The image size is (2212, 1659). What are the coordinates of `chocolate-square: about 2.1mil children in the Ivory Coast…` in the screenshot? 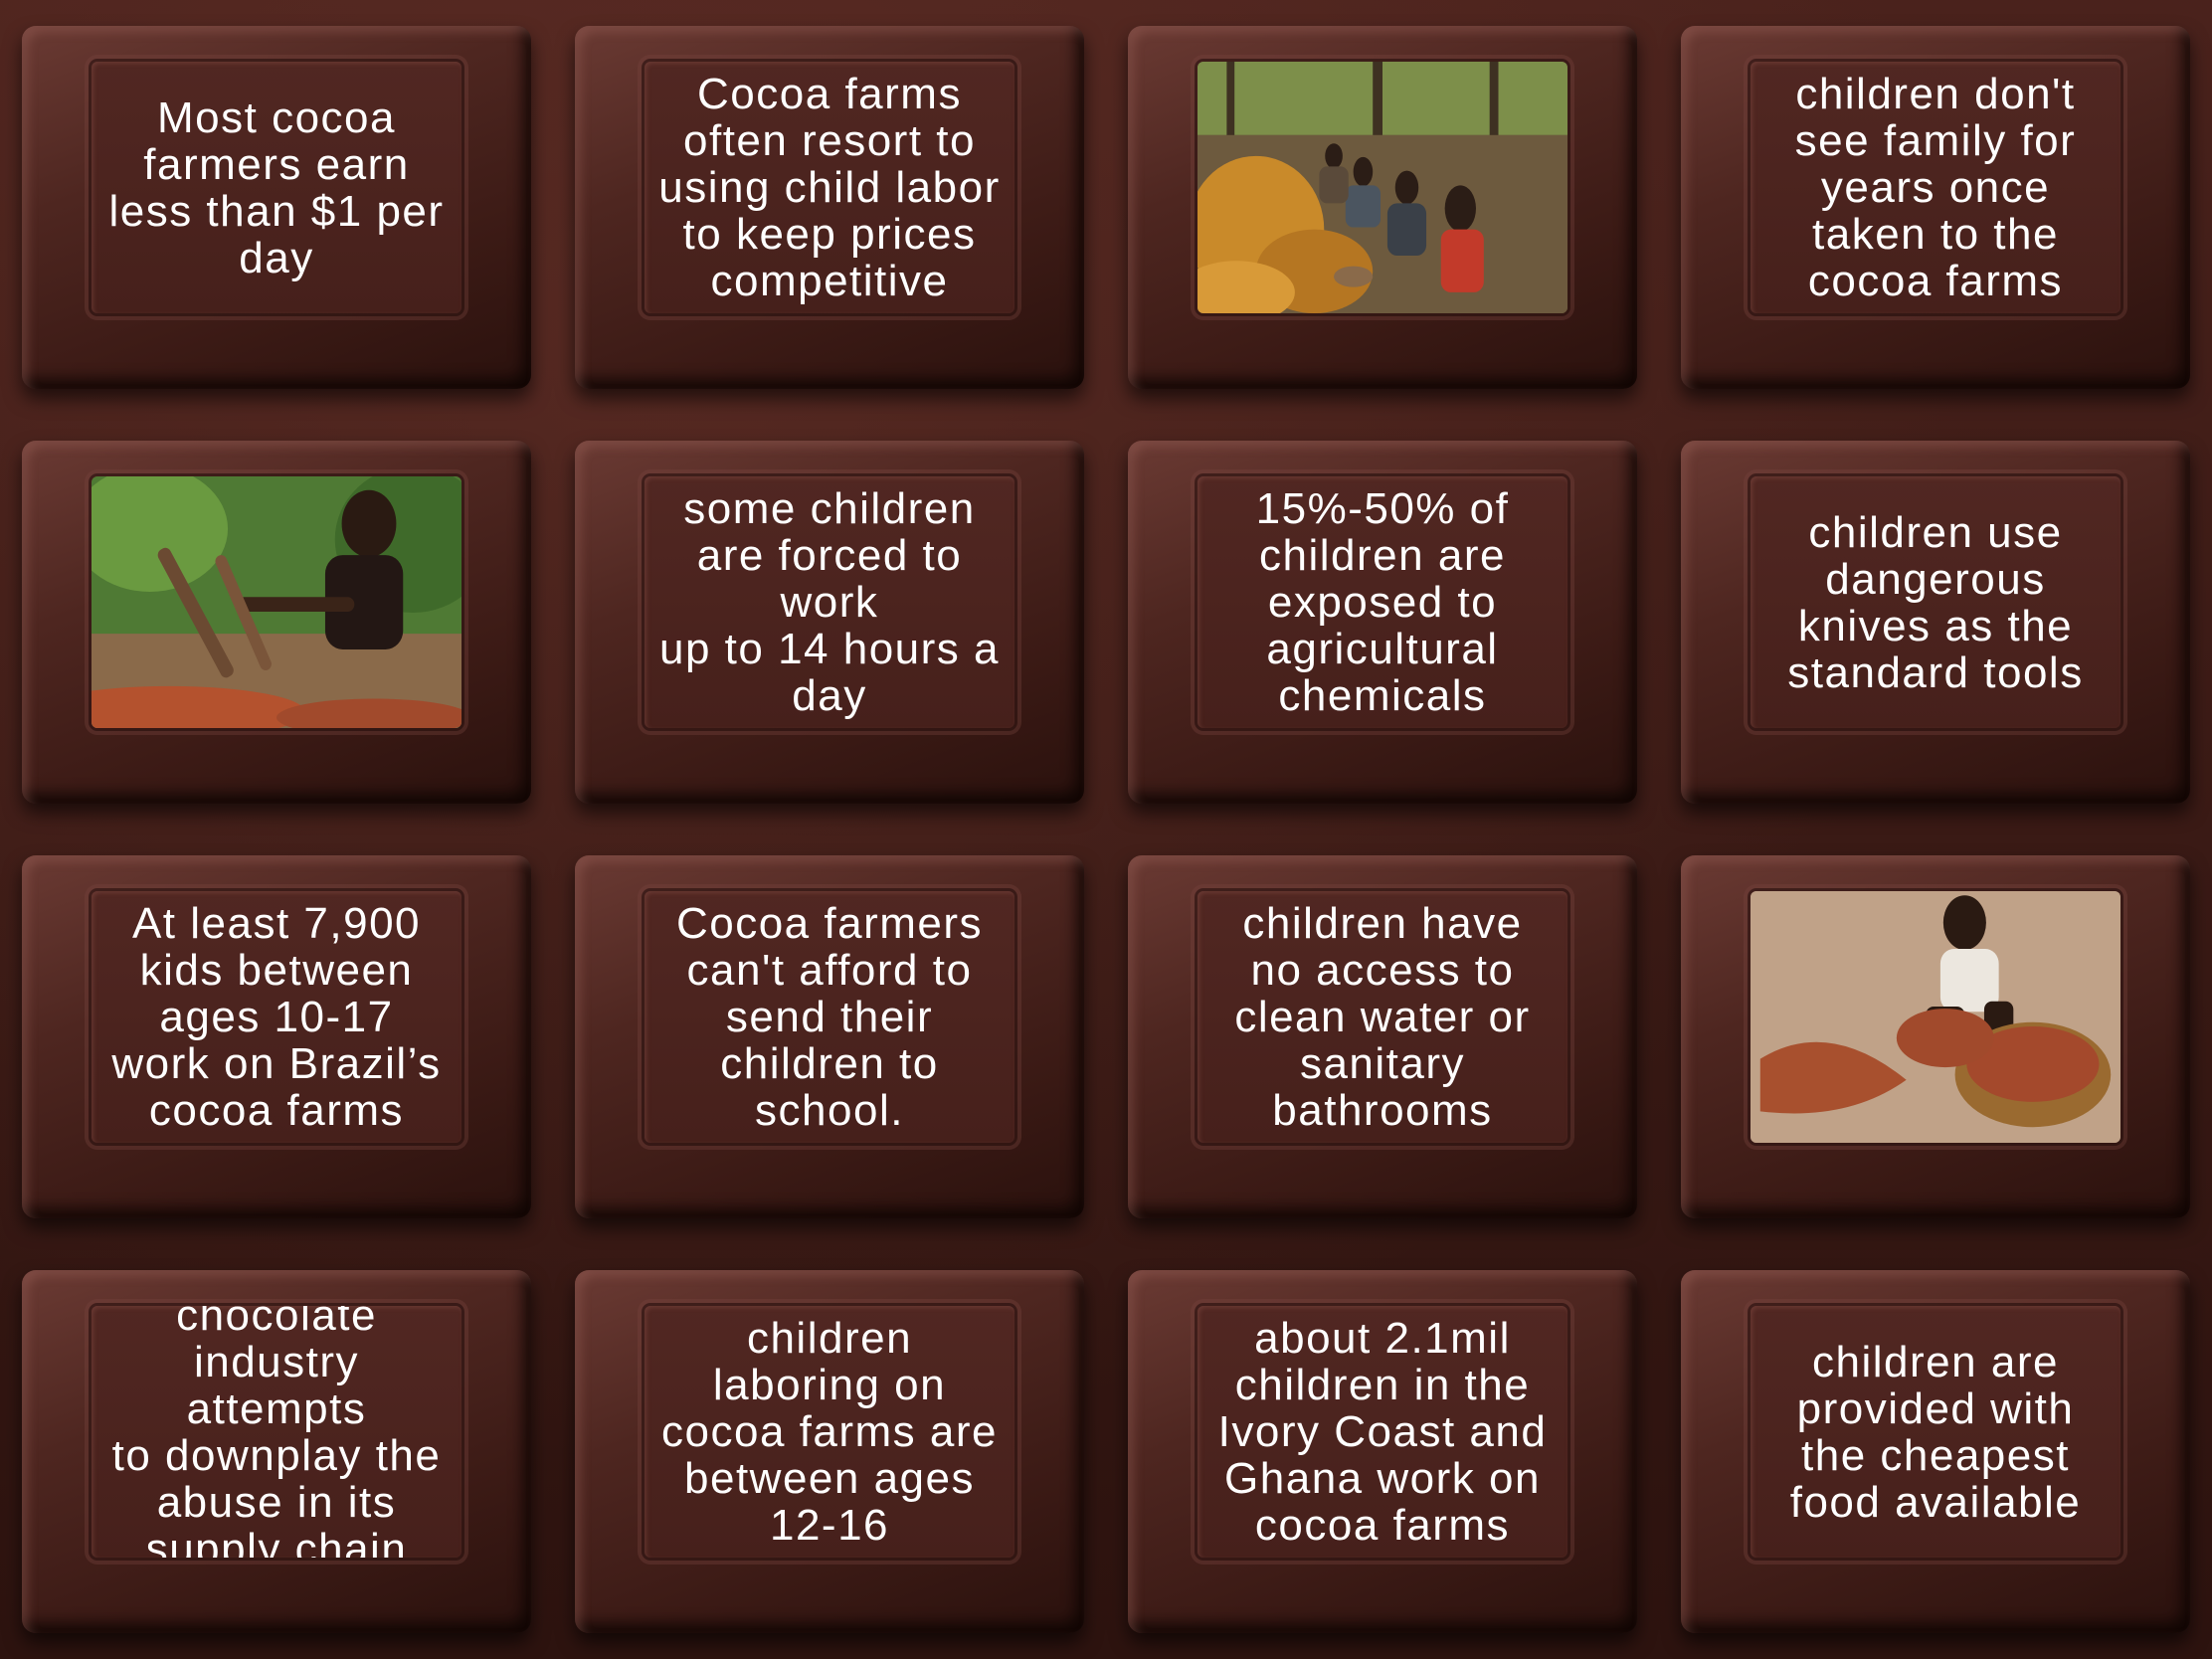 It's located at (1382, 1451).